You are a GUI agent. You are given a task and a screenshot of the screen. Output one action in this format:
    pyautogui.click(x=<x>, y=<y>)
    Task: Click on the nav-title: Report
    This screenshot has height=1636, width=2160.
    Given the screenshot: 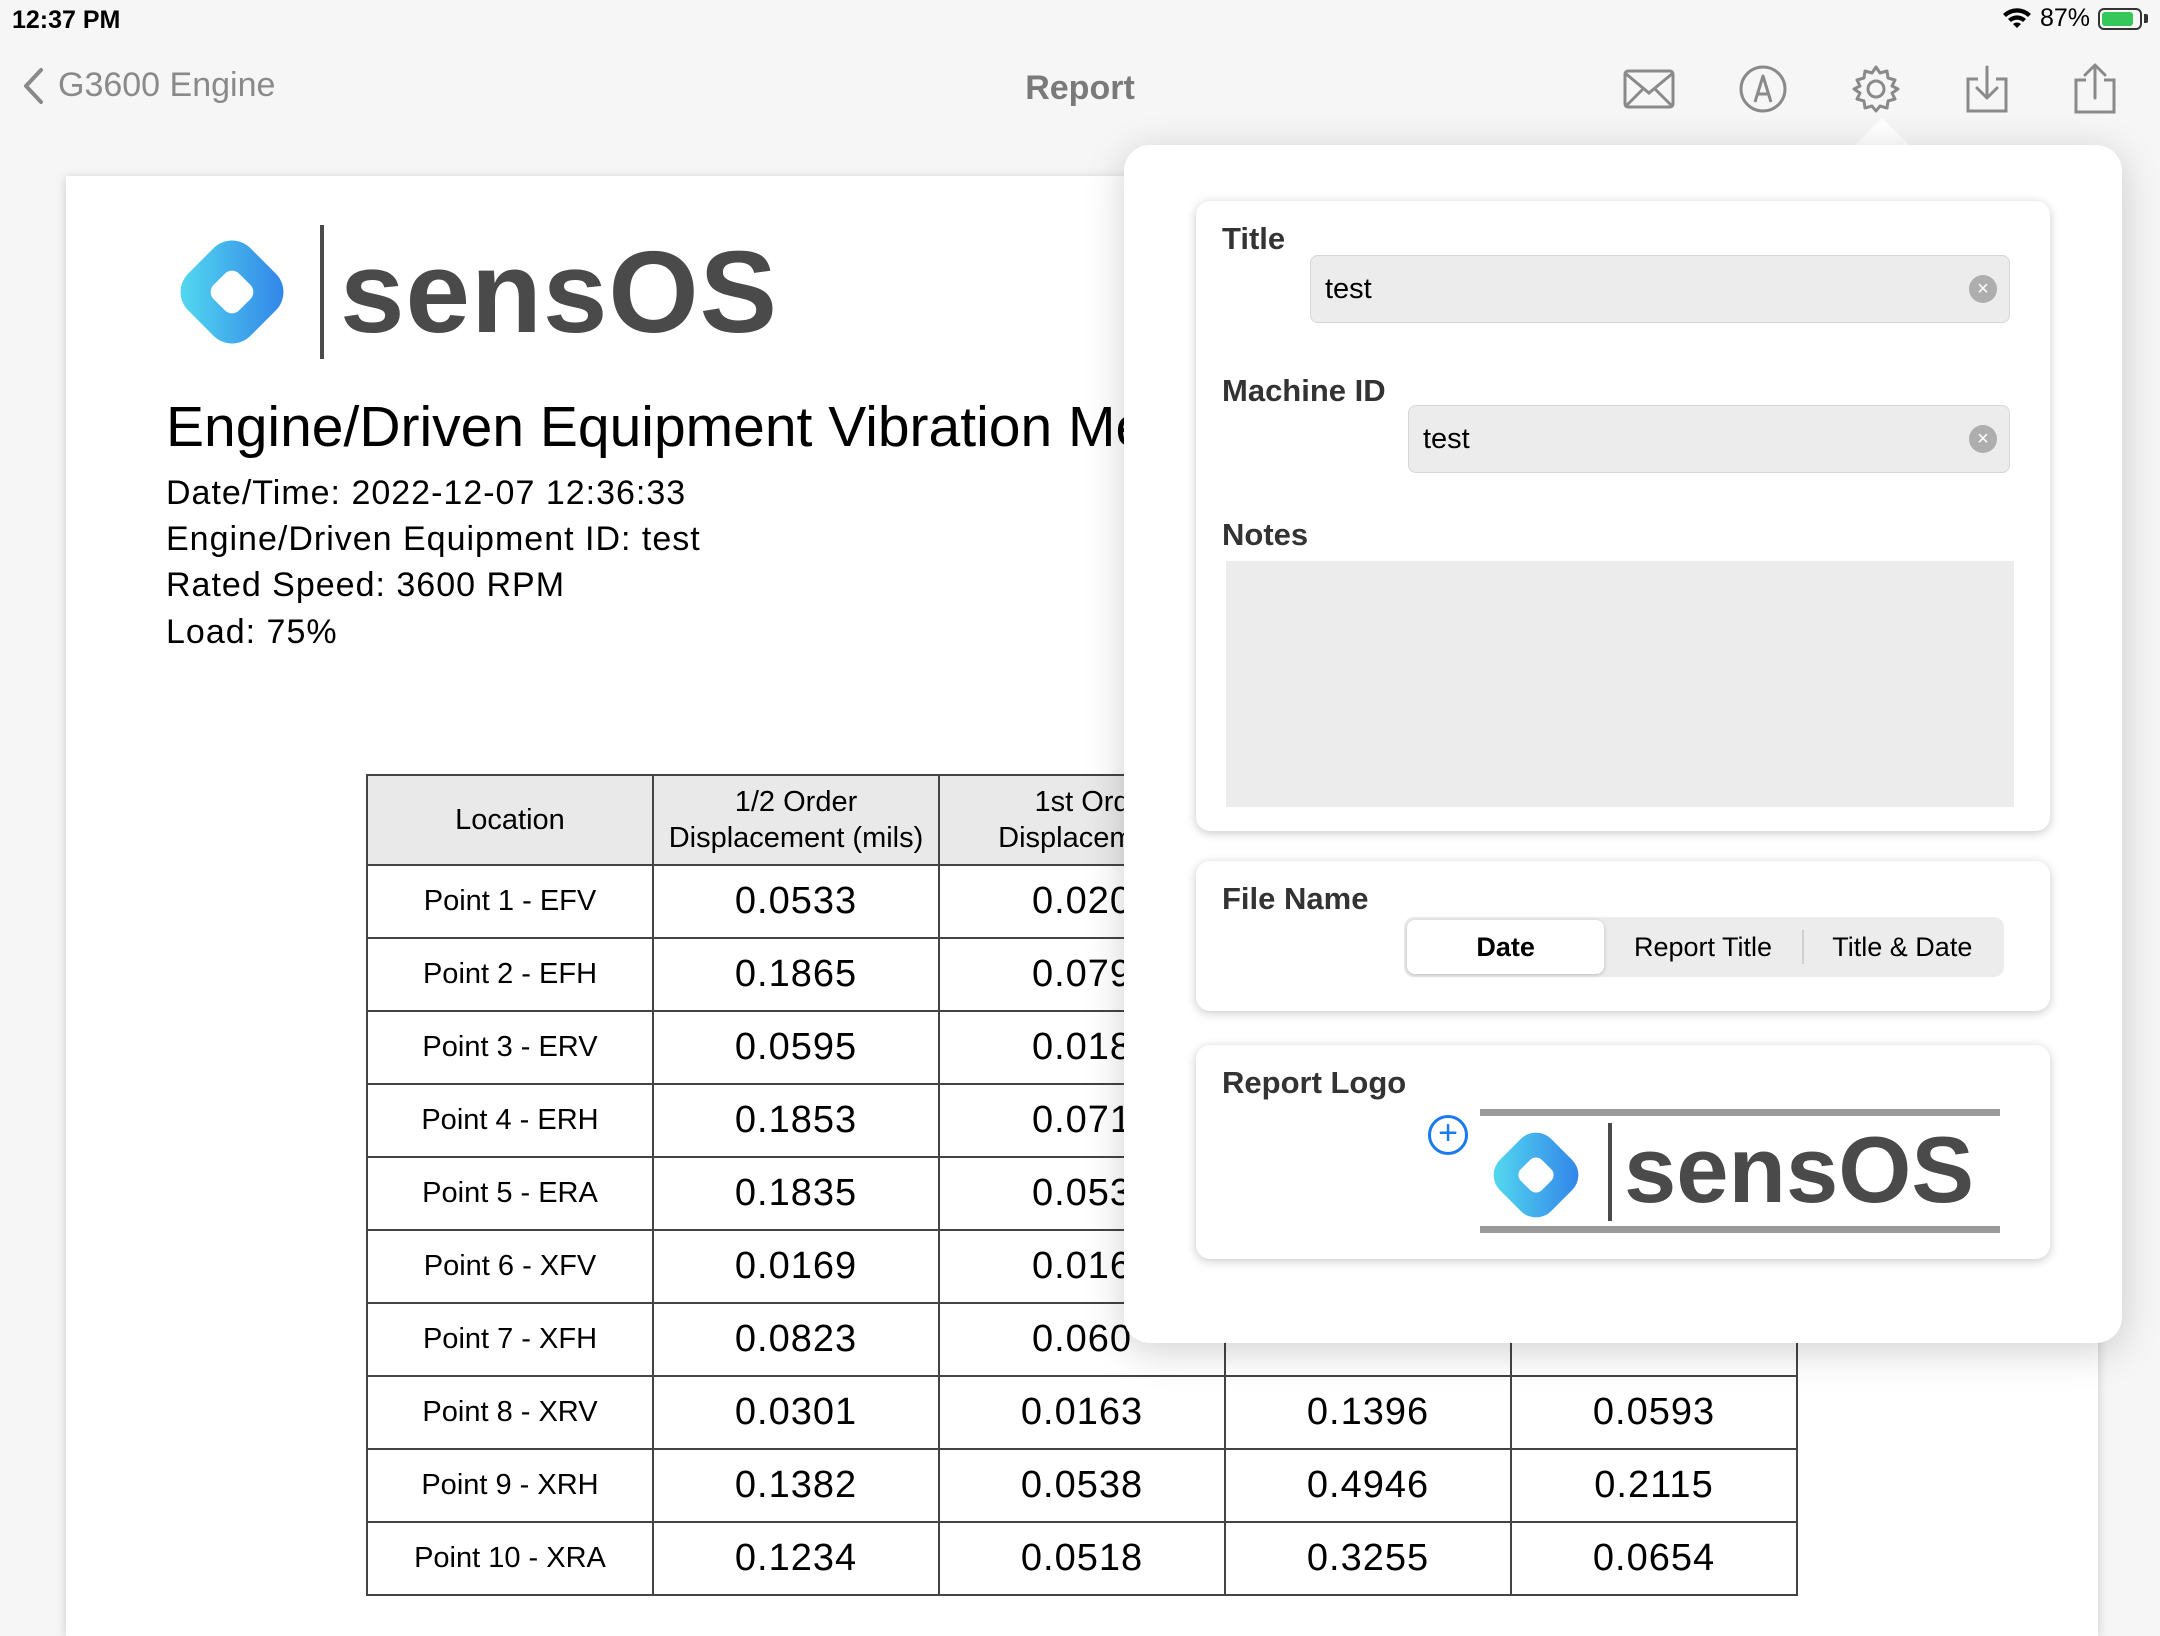 What is the action you would take?
    pyautogui.click(x=1080, y=88)
    